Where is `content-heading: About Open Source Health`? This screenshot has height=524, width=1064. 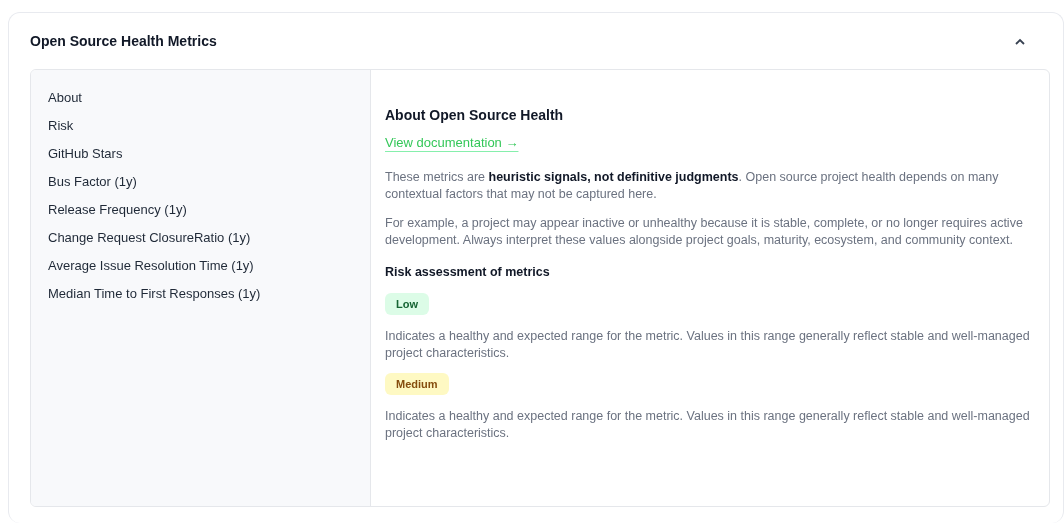
content-heading: About Open Source Health is located at coordinates (475, 115).